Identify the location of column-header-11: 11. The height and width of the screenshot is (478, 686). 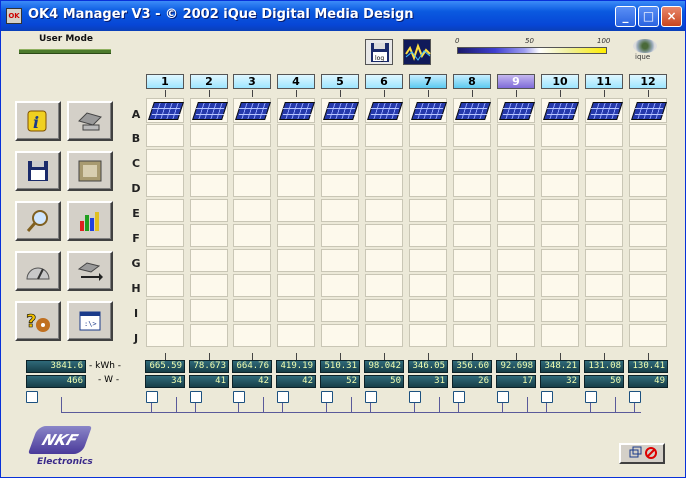
(604, 81).